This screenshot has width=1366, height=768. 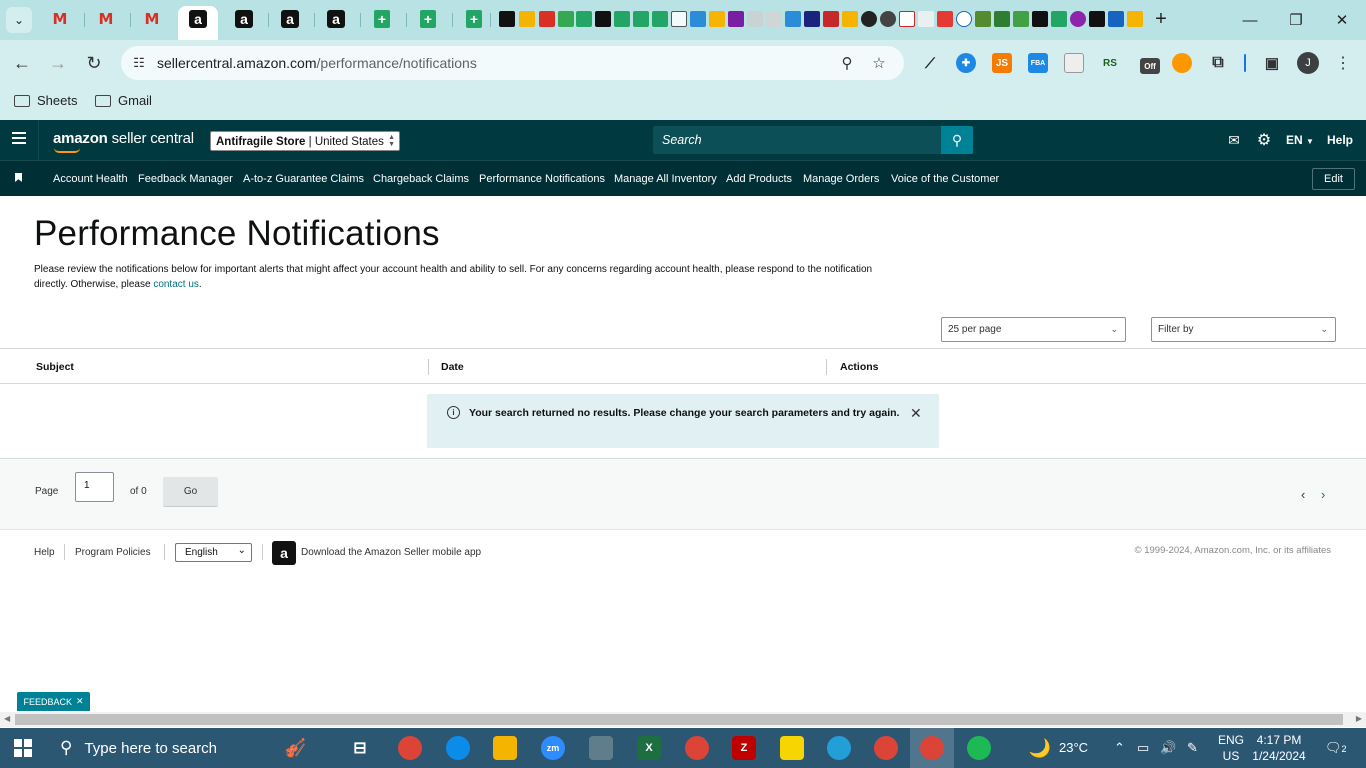 I want to click on amazon-seller-central-logo: amazon seller central, so click(x=123, y=138).